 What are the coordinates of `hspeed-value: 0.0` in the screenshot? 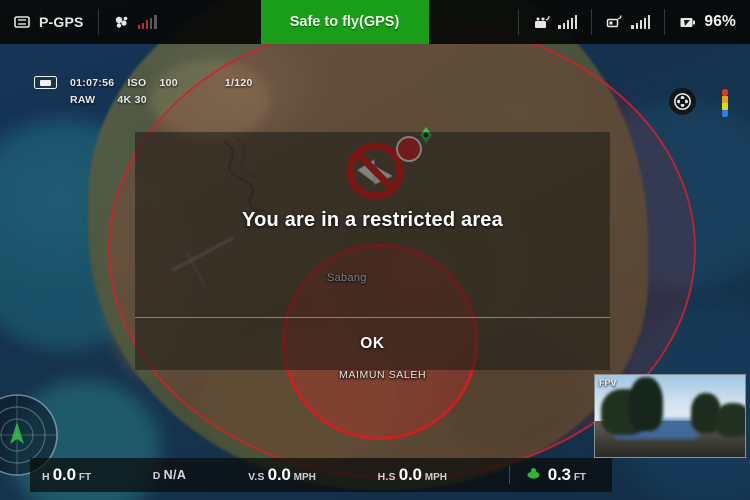 It's located at (410, 474).